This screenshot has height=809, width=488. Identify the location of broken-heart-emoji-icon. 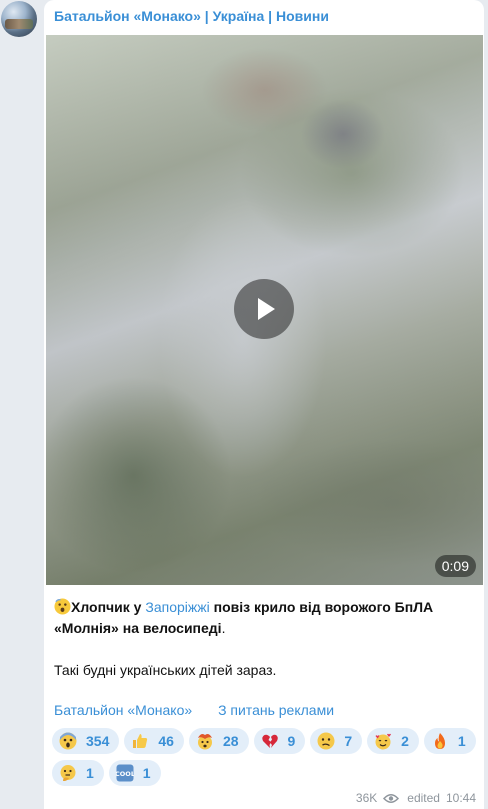
(269, 741).